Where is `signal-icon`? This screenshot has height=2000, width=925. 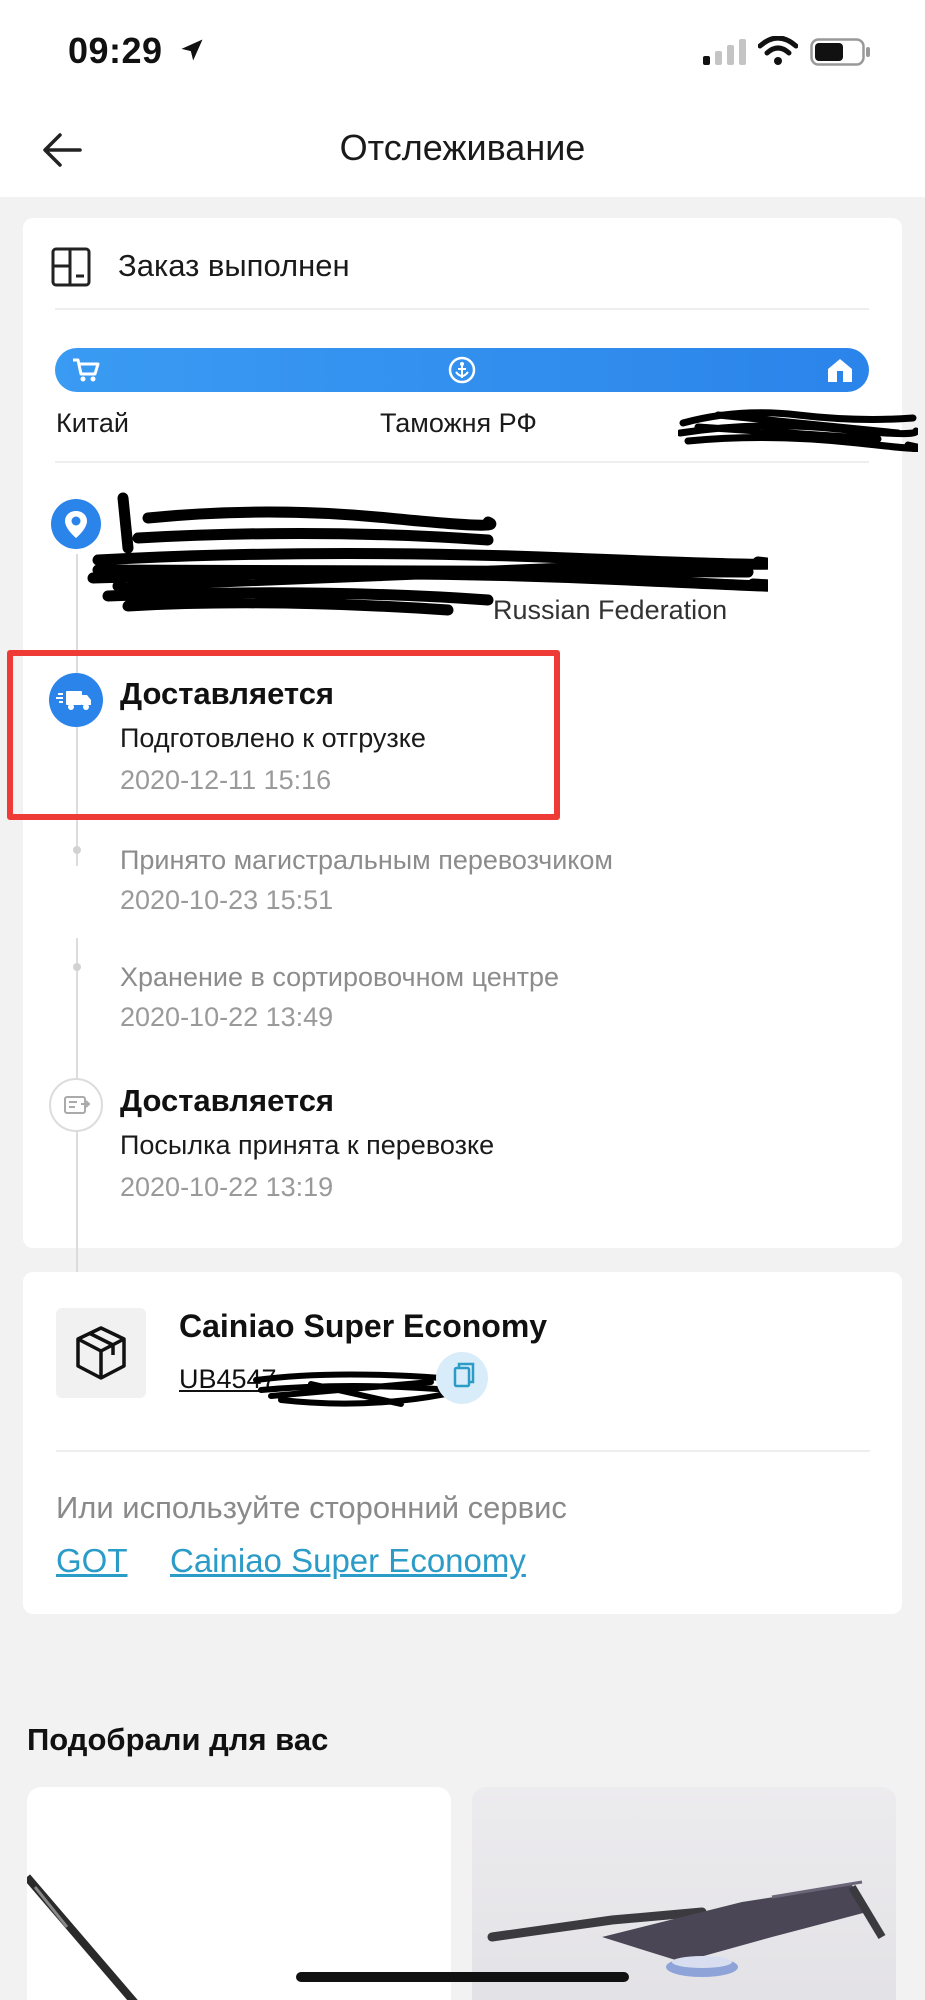 signal-icon is located at coordinates (724, 52).